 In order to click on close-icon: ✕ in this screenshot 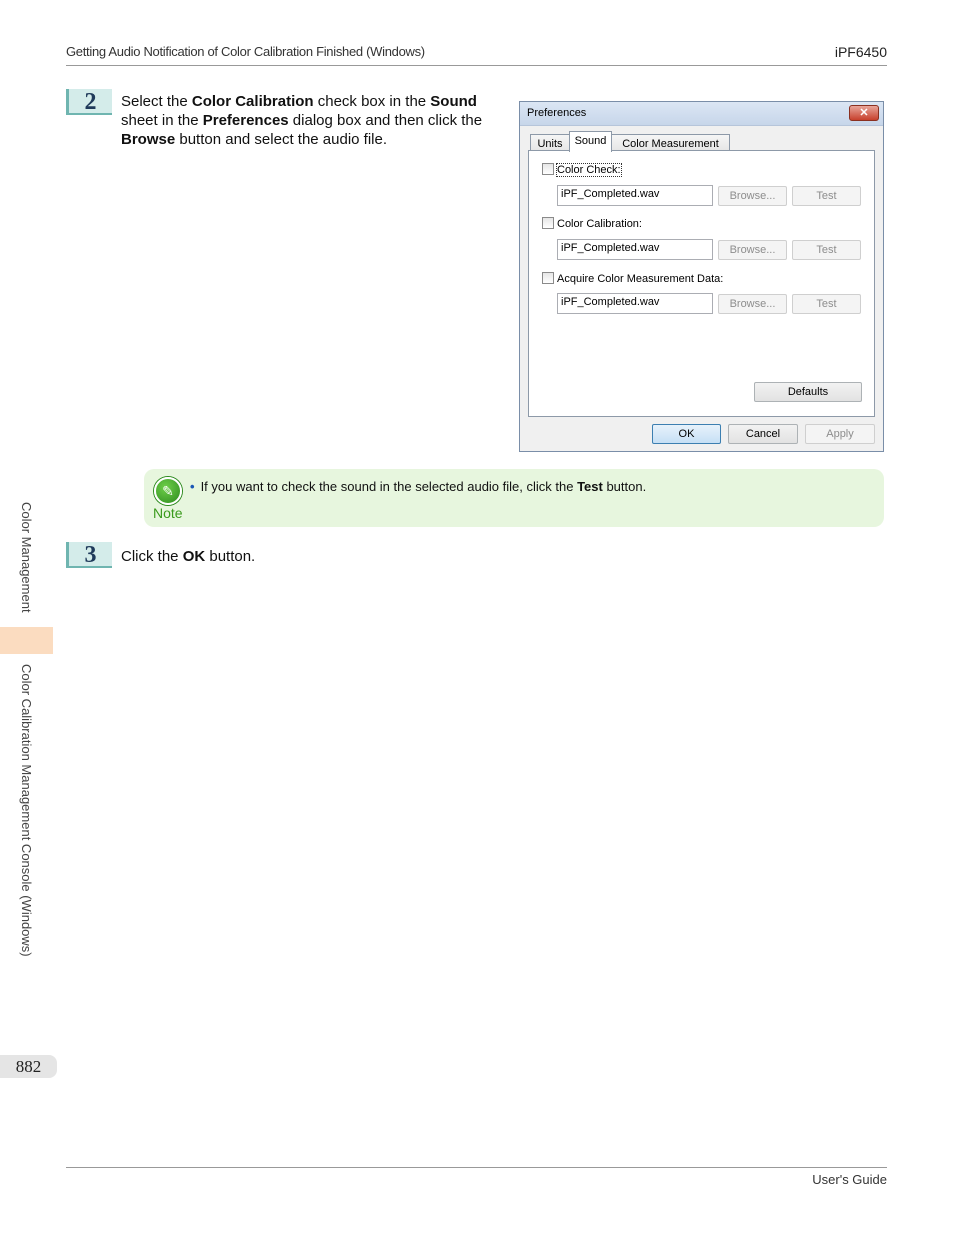, I will do `click(864, 113)`.